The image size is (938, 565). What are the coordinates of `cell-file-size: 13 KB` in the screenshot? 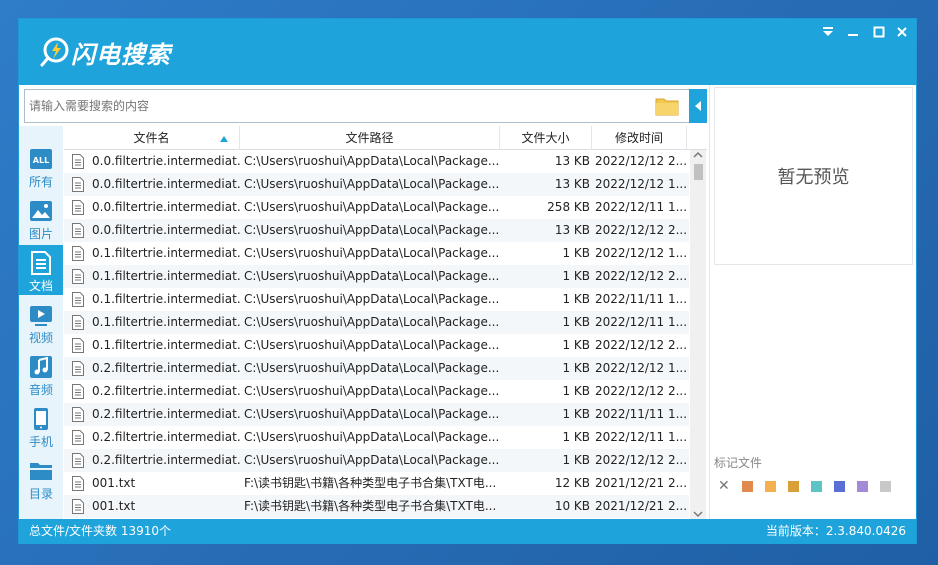 It's located at (572, 230).